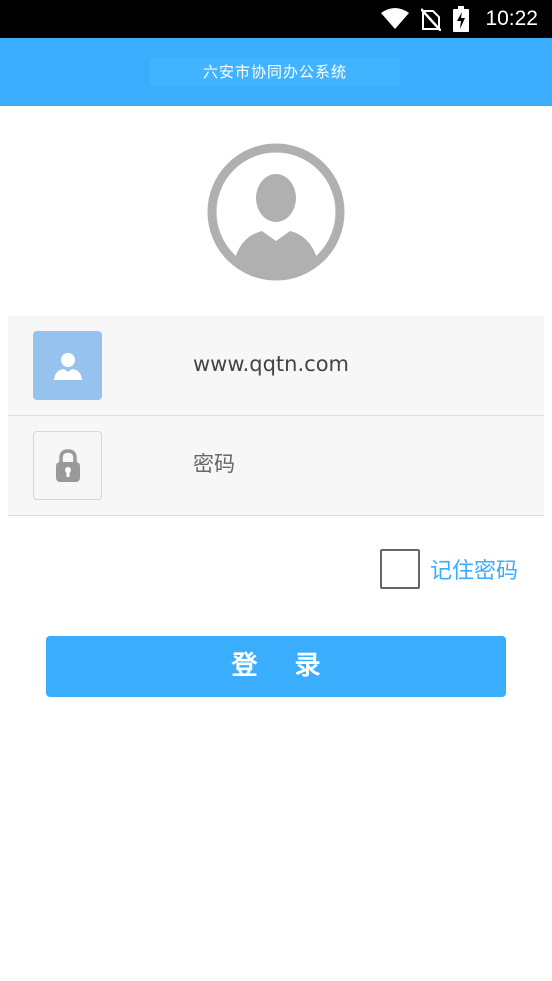 The image size is (552, 981). I want to click on status-time: 10:22, so click(511, 18).